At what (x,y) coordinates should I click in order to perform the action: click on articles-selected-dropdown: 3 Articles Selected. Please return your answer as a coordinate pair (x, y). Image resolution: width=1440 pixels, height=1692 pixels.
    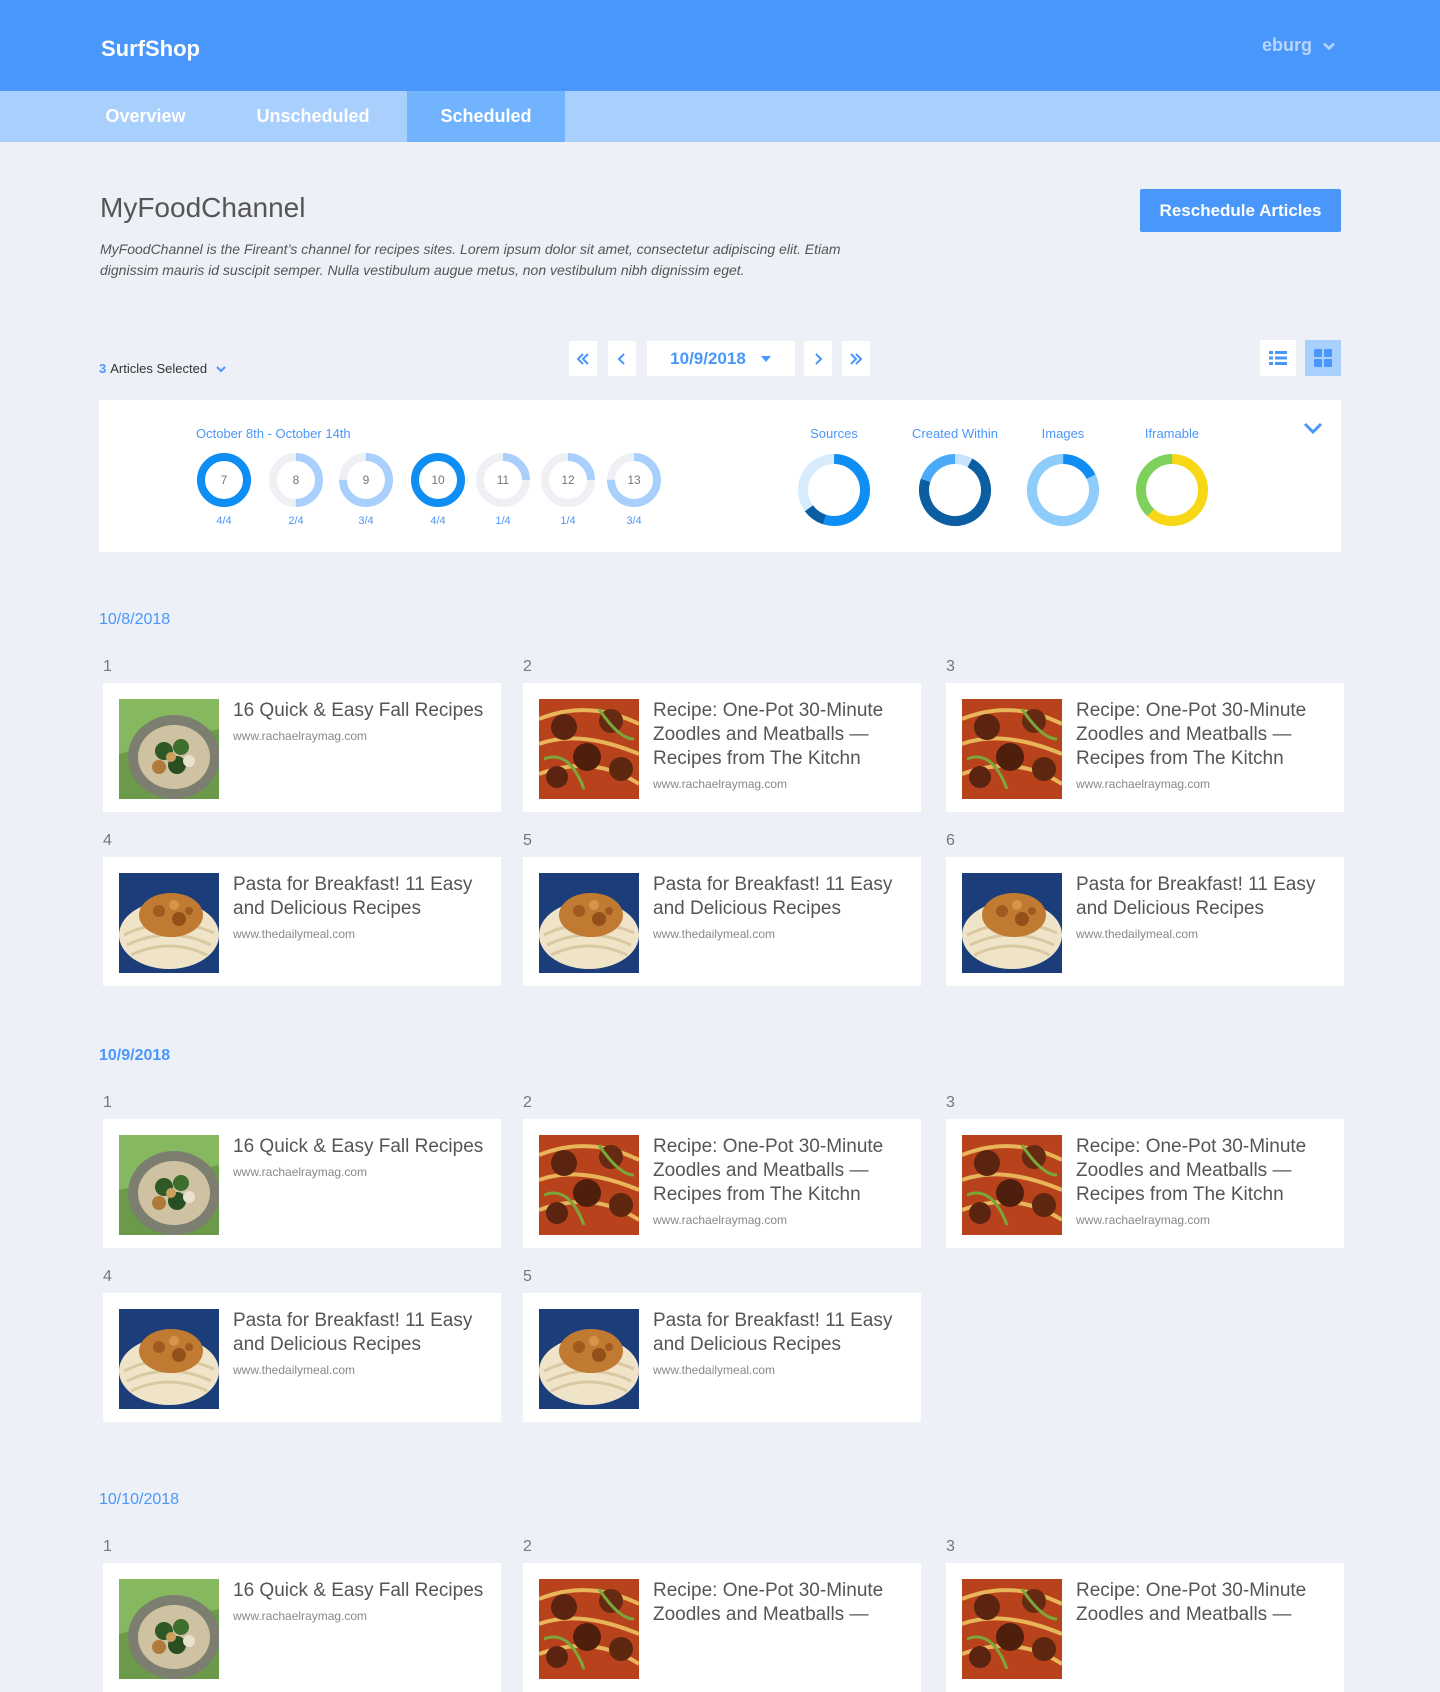
    Looking at the image, I should click on (163, 368).